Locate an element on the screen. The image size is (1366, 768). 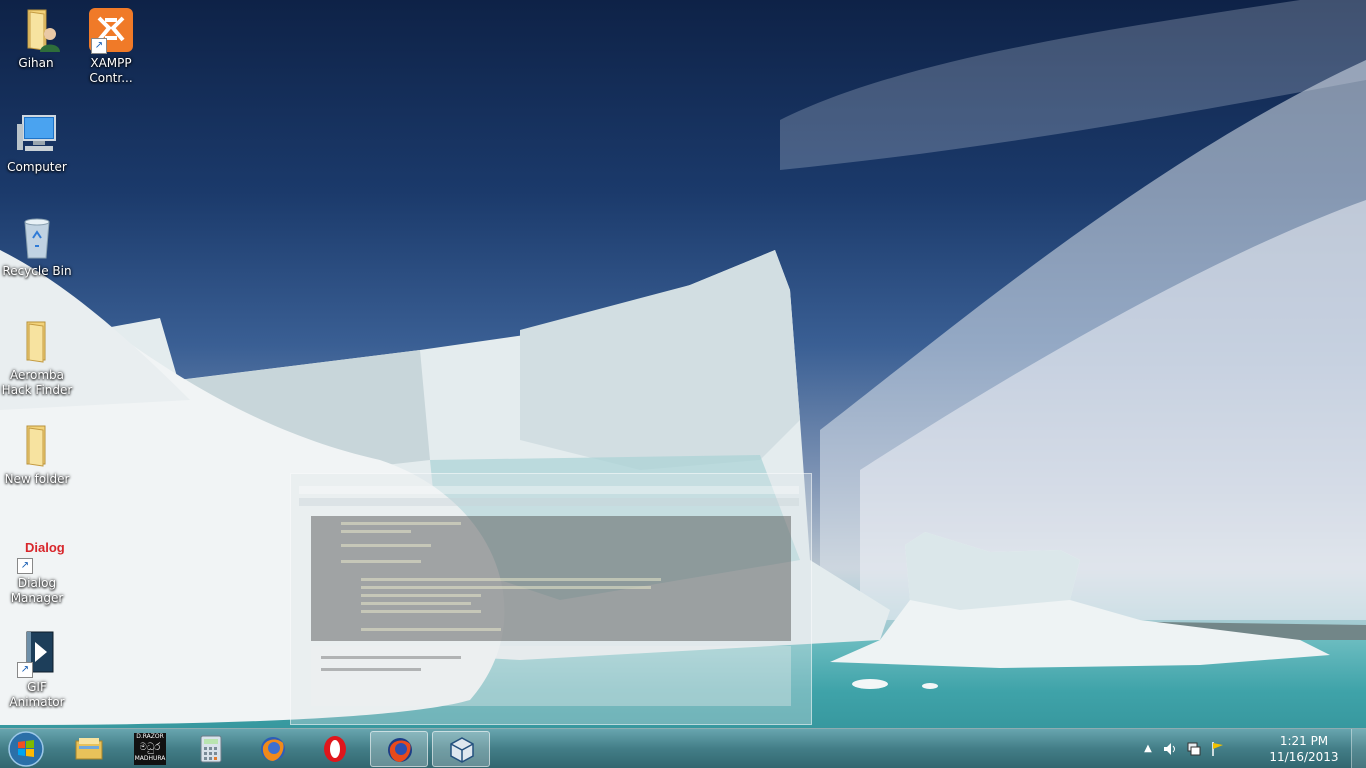
recycle-bin-icon is located at coordinates (37, 238).